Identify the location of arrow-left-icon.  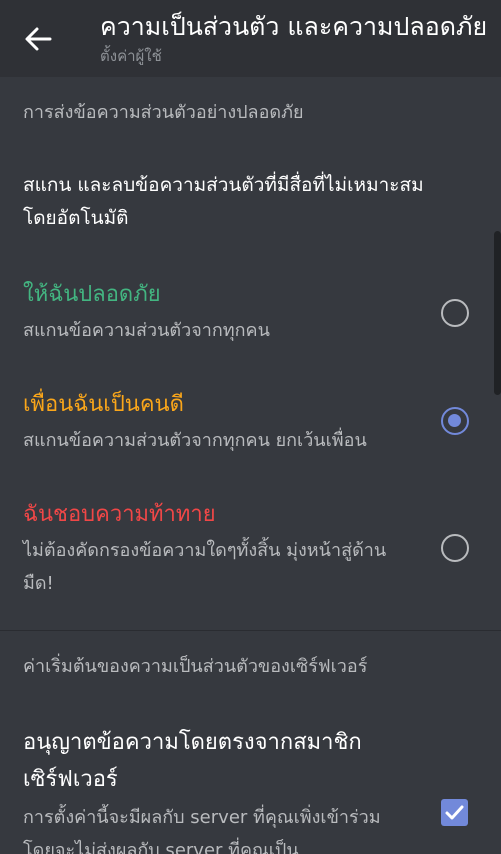
(38, 39).